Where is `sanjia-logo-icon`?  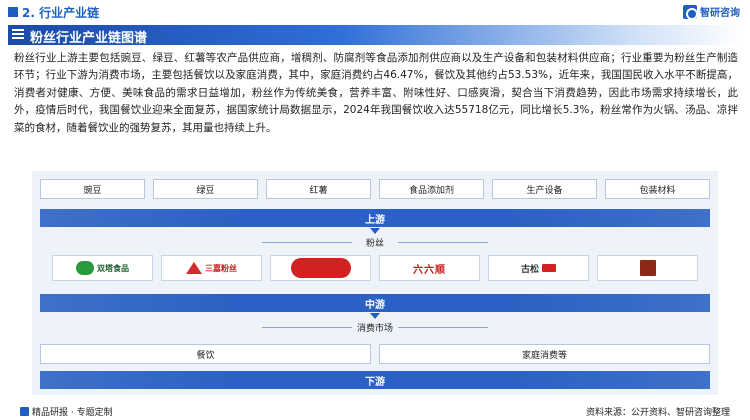 sanjia-logo-icon is located at coordinates (194, 268).